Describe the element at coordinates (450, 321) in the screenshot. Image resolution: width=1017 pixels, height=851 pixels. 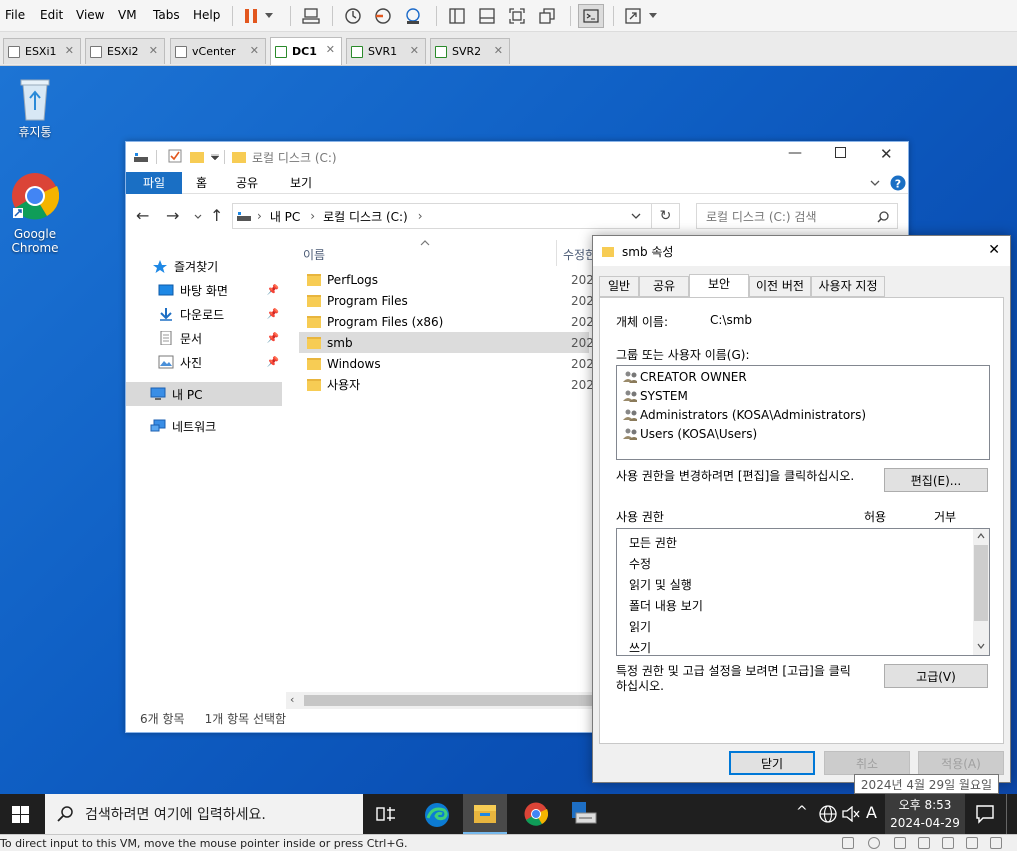
I see `file-row: Program Files (x86) 2024` at that location.